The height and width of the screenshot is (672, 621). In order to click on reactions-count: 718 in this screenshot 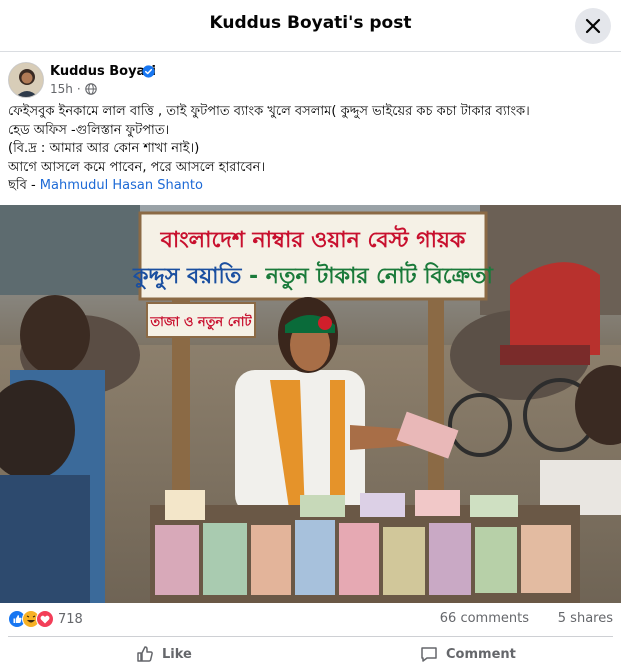, I will do `click(70, 619)`.